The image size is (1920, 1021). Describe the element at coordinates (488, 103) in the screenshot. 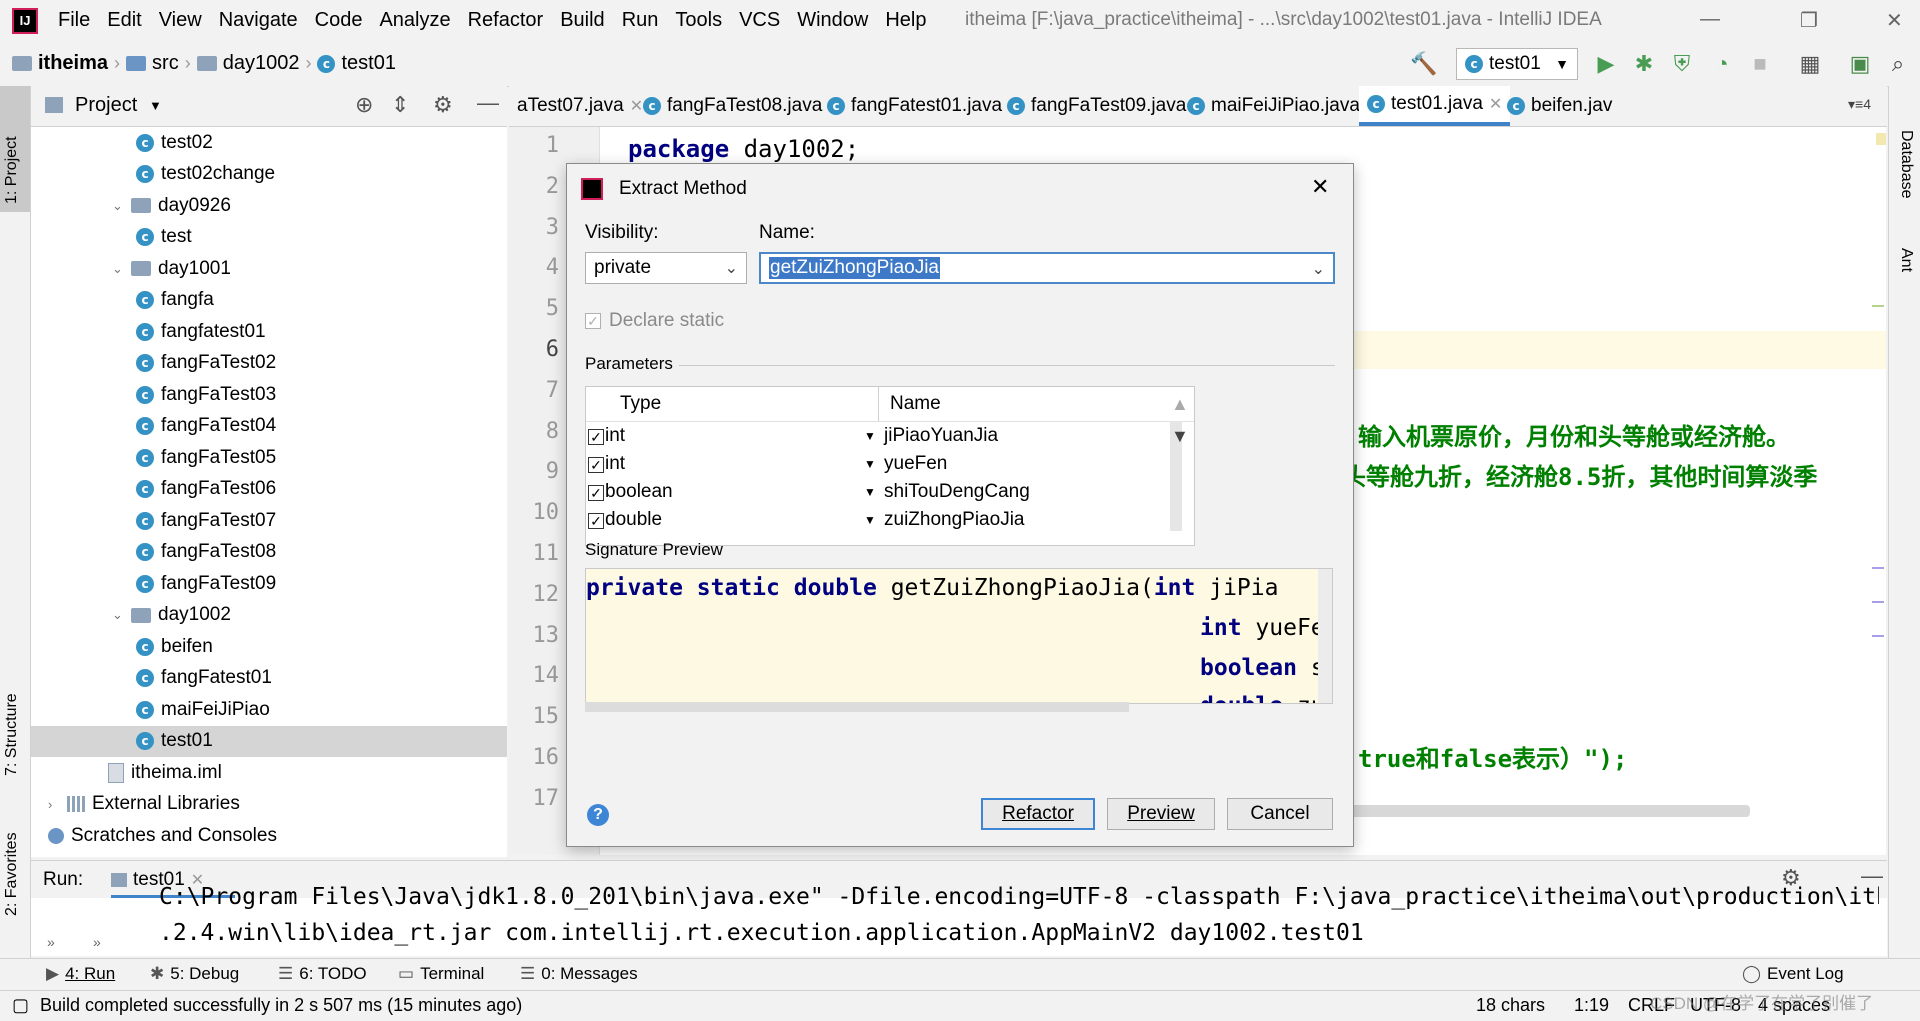

I see `hide-panel-icon: —` at that location.